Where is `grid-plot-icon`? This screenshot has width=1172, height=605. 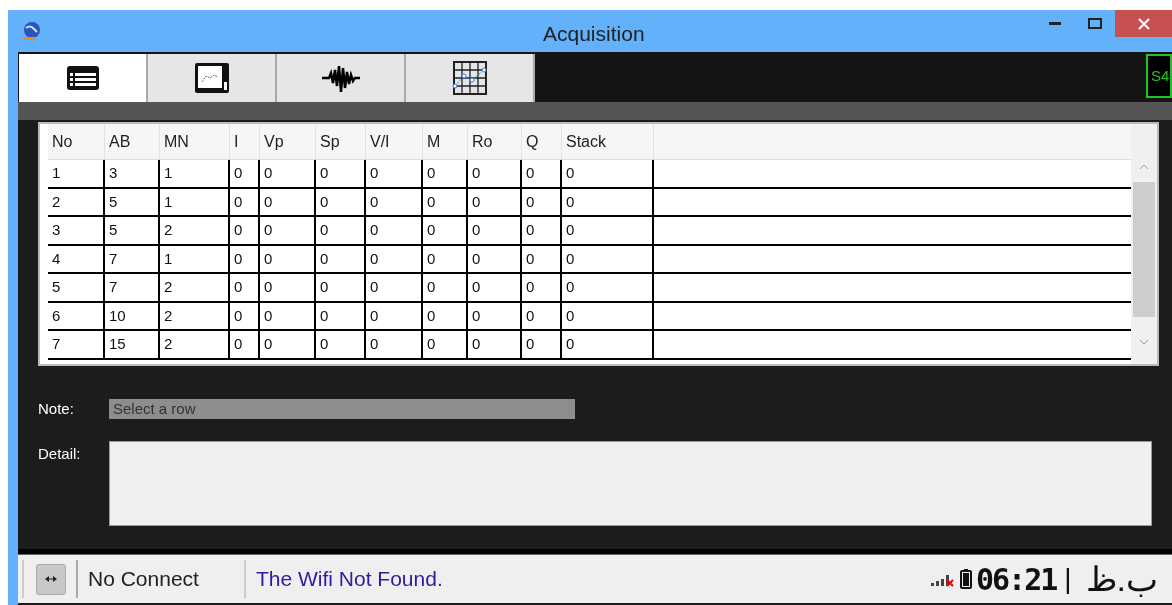
grid-plot-icon is located at coordinates (469, 78).